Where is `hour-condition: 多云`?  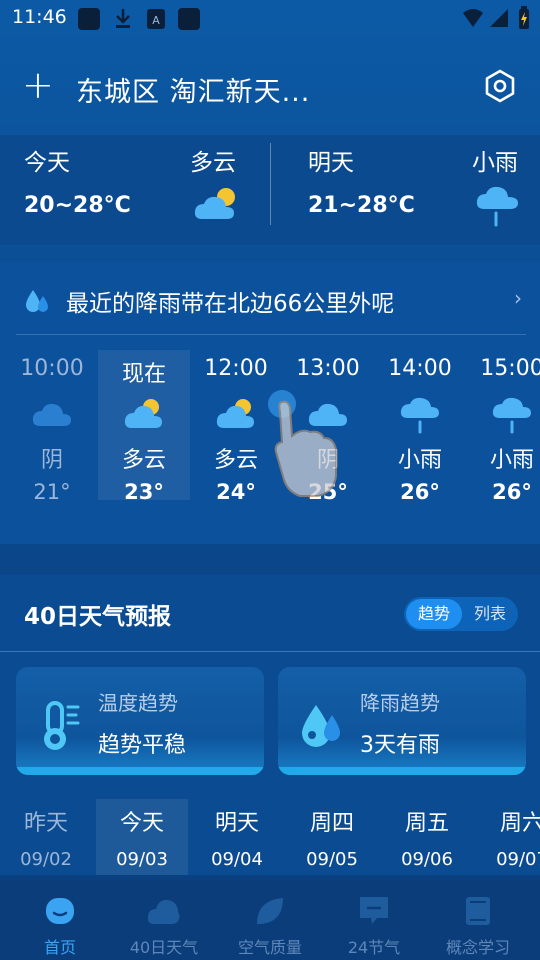 hour-condition: 多云 is located at coordinates (143, 460).